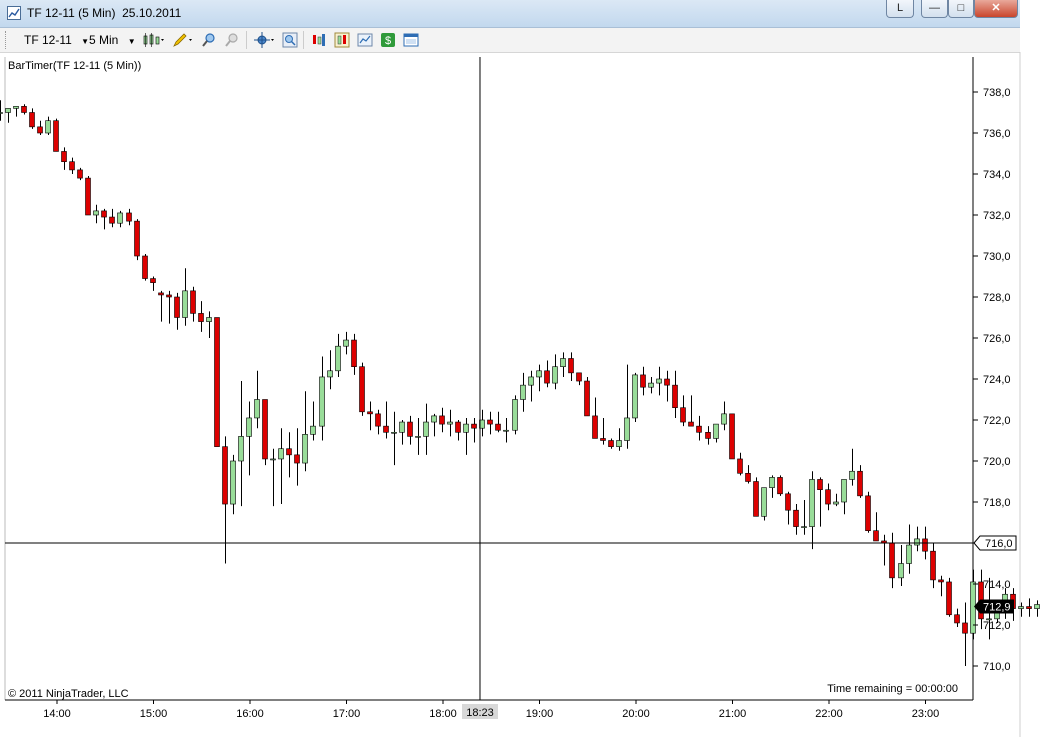 This screenshot has height=737, width=1041. Describe the element at coordinates (183, 40) in the screenshot. I see `drawing-pencil-icon` at that location.